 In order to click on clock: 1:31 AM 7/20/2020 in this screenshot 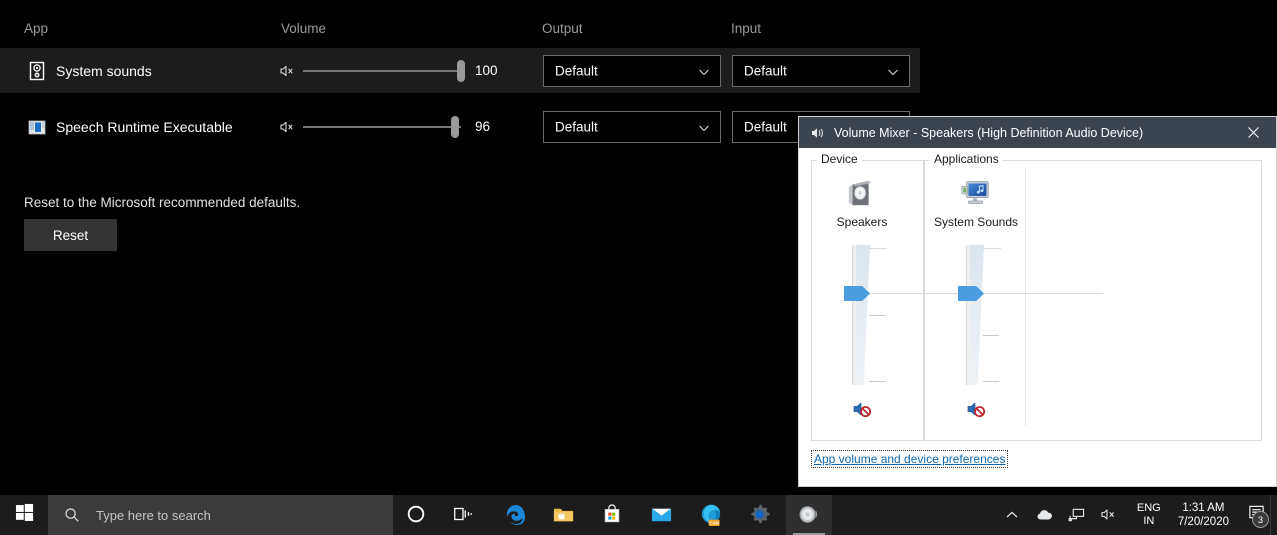, I will do `click(1203, 515)`.